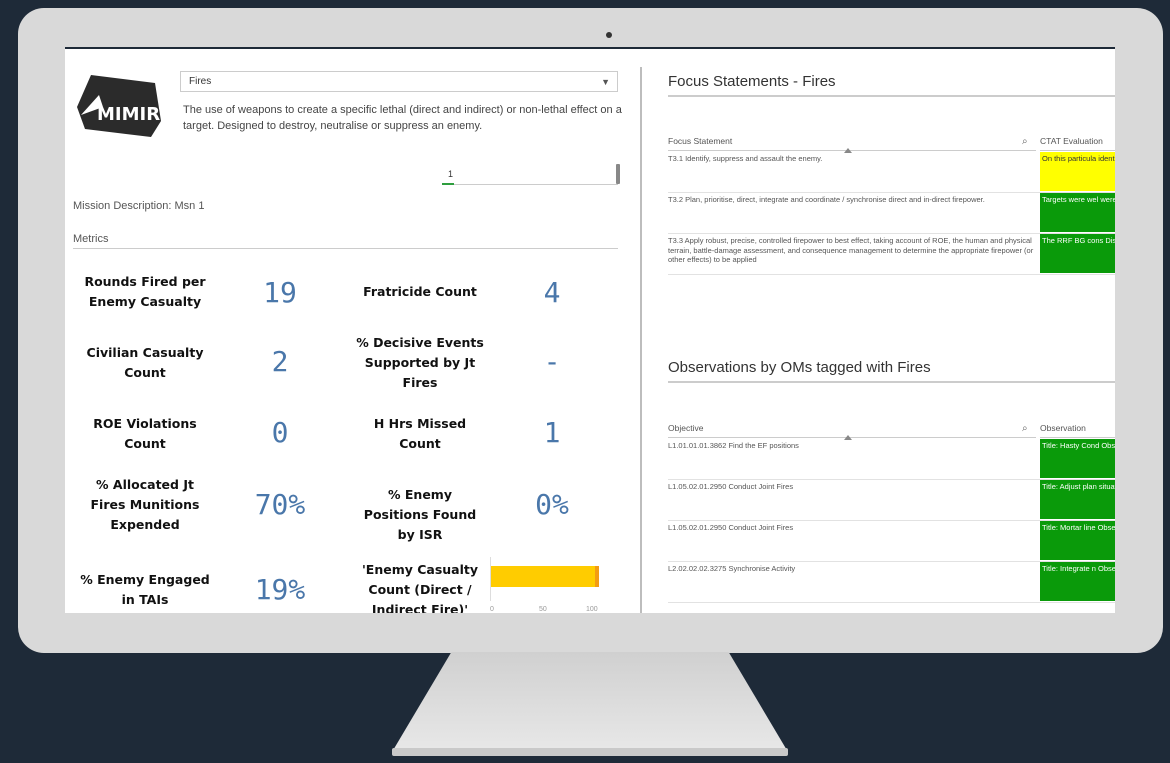 The height and width of the screenshot is (763, 1170). Describe the element at coordinates (592, 609) in the screenshot. I see `tick-label: 100` at that location.